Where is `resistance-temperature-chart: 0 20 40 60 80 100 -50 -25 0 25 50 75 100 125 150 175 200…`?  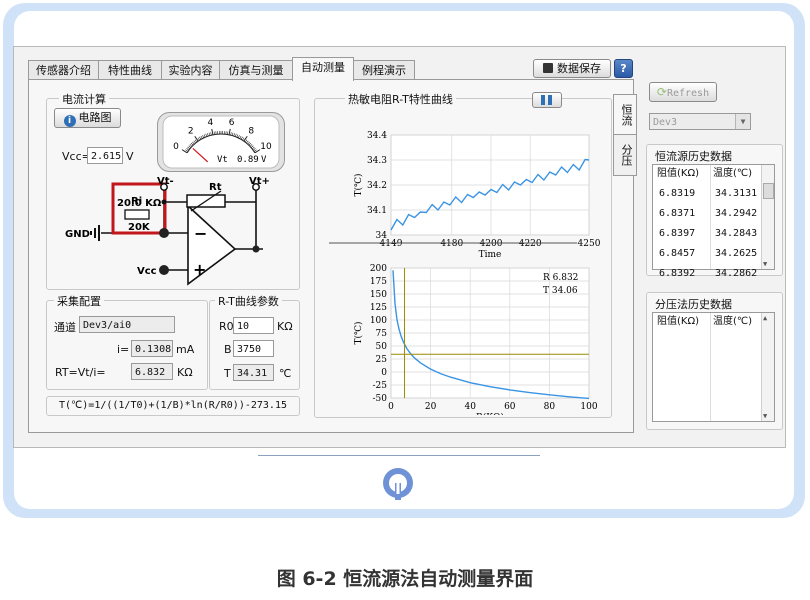 resistance-temperature-chart: 0 20 40 60 80 100 -50 -25 0 25 50 75 100 125 150 175 200… is located at coordinates (475, 339).